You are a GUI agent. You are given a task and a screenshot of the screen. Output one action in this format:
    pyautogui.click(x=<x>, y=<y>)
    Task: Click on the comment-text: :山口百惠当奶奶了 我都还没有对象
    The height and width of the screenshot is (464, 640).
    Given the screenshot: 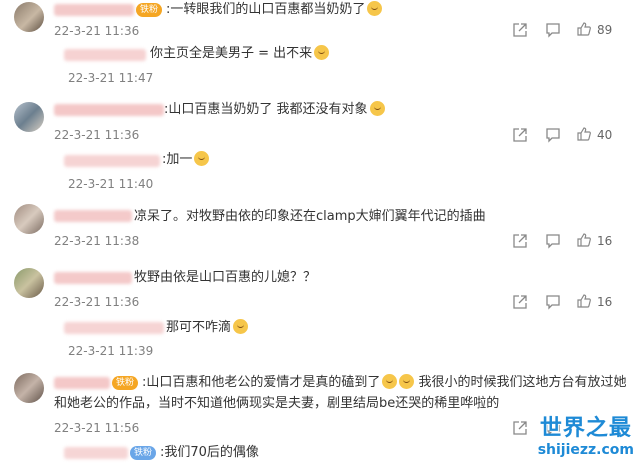 What is the action you would take?
    pyautogui.click(x=274, y=110)
    